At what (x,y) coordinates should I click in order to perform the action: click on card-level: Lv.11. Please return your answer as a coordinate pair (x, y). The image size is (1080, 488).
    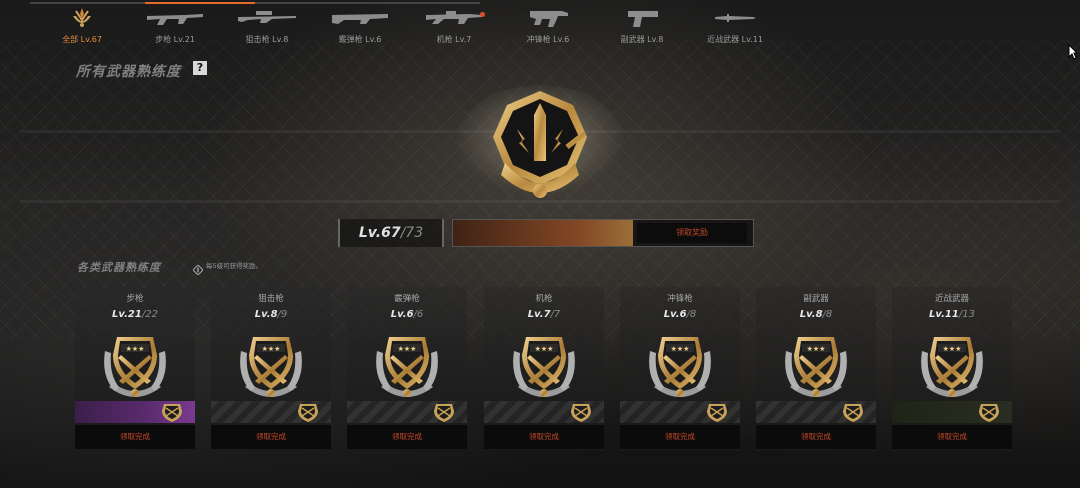
    Looking at the image, I should click on (944, 314).